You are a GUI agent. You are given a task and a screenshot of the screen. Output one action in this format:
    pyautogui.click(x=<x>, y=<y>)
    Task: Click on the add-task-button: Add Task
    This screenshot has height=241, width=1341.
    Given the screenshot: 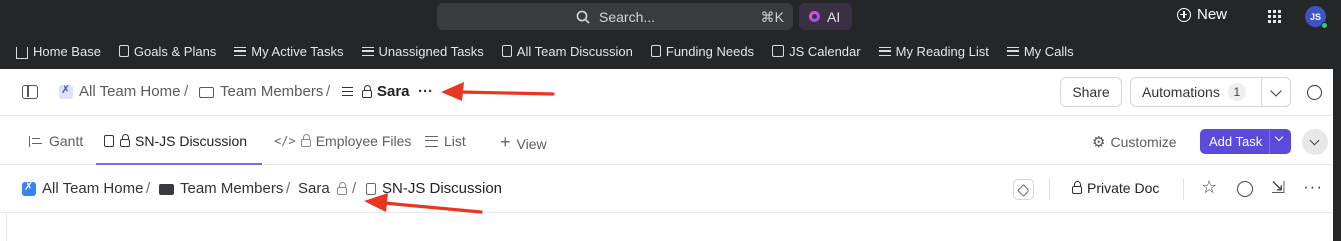 What is the action you would take?
    pyautogui.click(x=1245, y=141)
    